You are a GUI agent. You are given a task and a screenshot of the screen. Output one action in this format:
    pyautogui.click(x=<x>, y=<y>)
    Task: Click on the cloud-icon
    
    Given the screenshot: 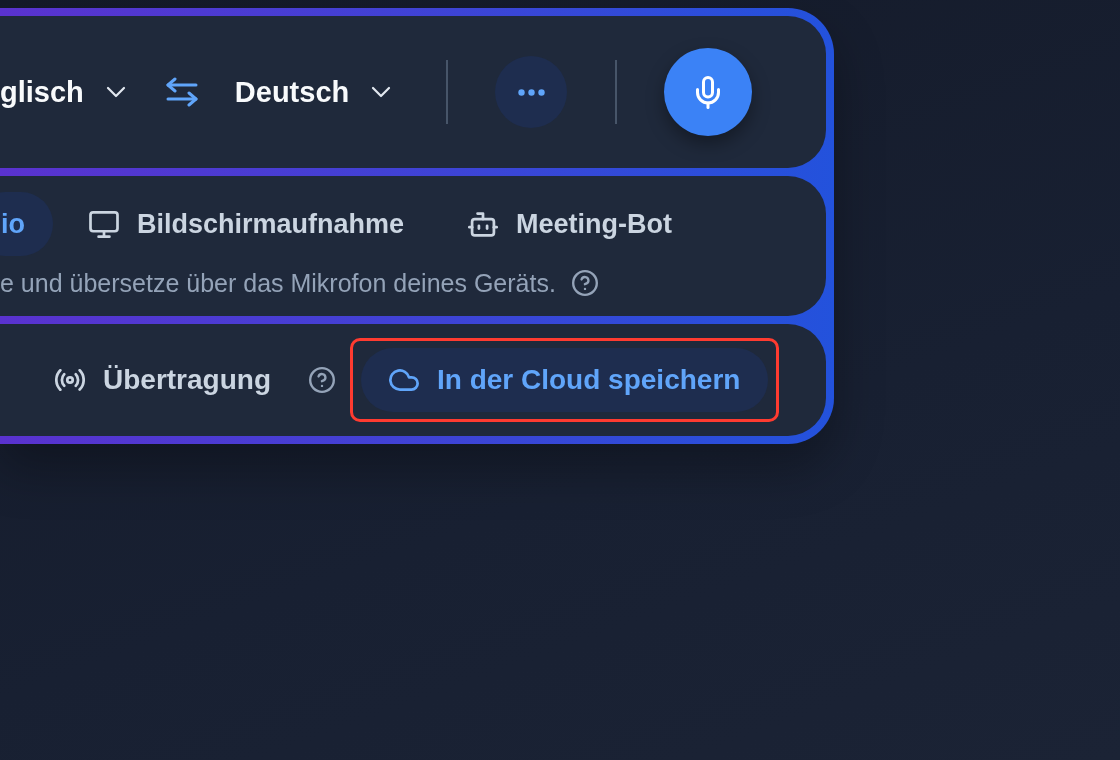 What is the action you would take?
    pyautogui.click(x=404, y=380)
    